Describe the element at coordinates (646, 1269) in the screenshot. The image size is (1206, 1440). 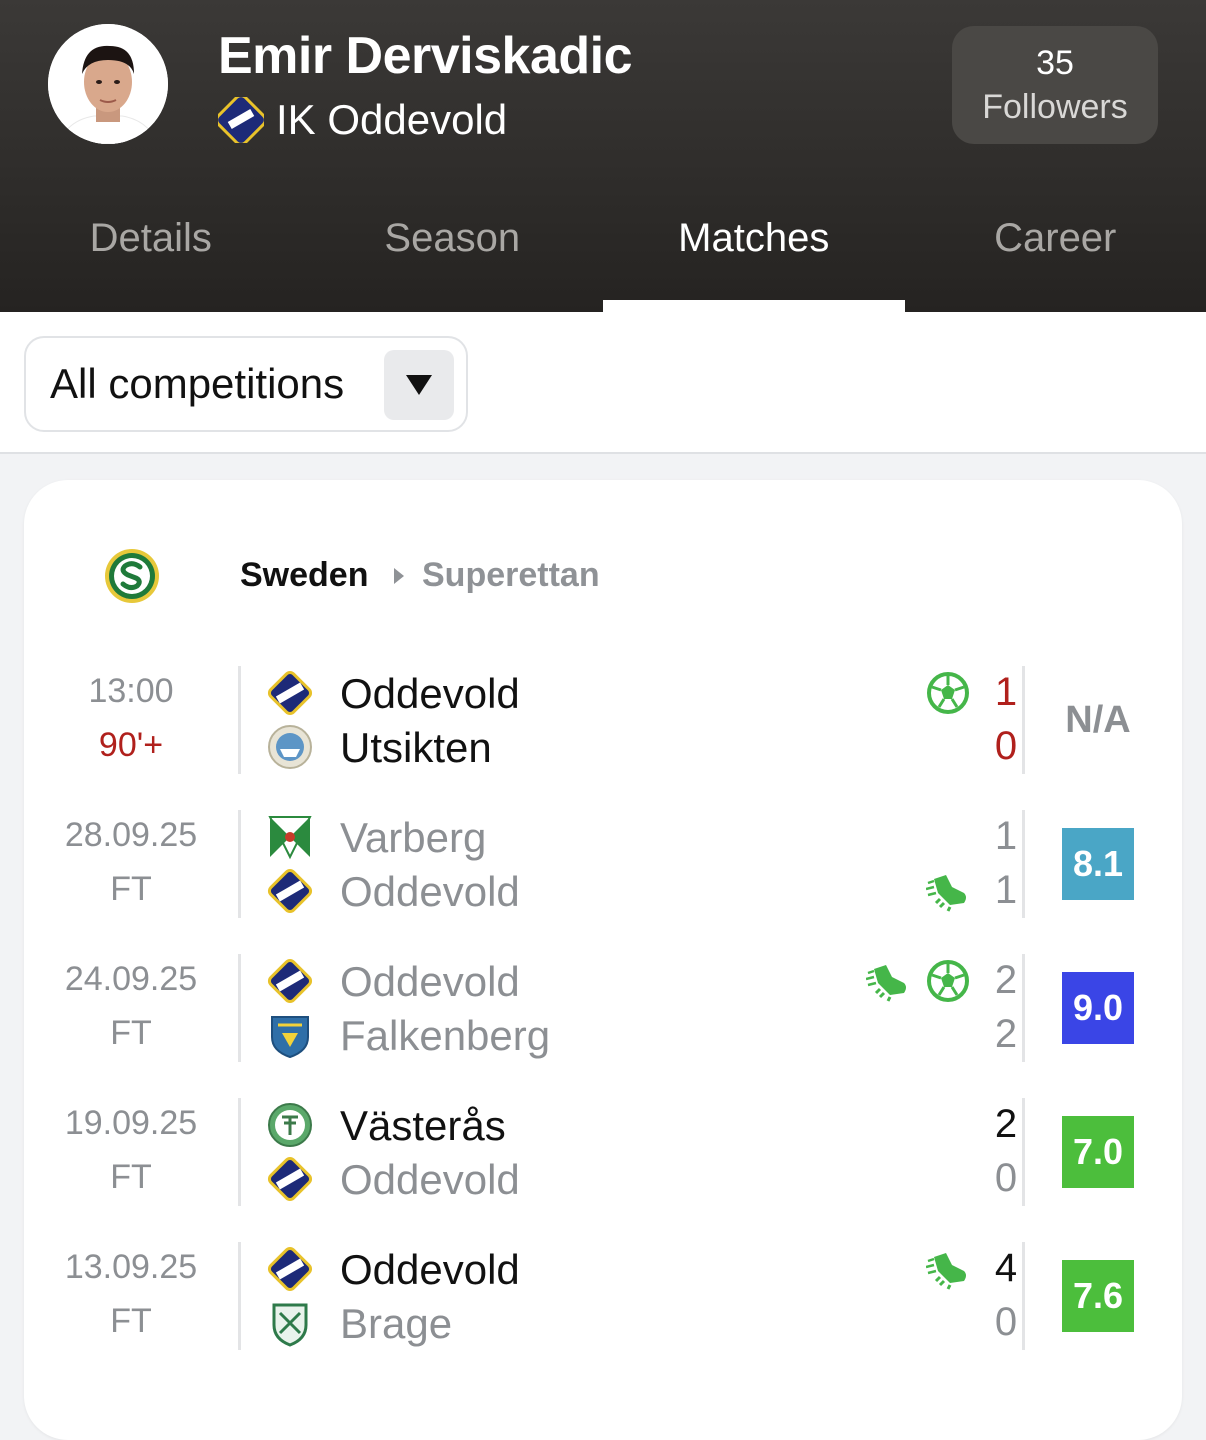
I see `home-team: Oddevold 4` at that location.